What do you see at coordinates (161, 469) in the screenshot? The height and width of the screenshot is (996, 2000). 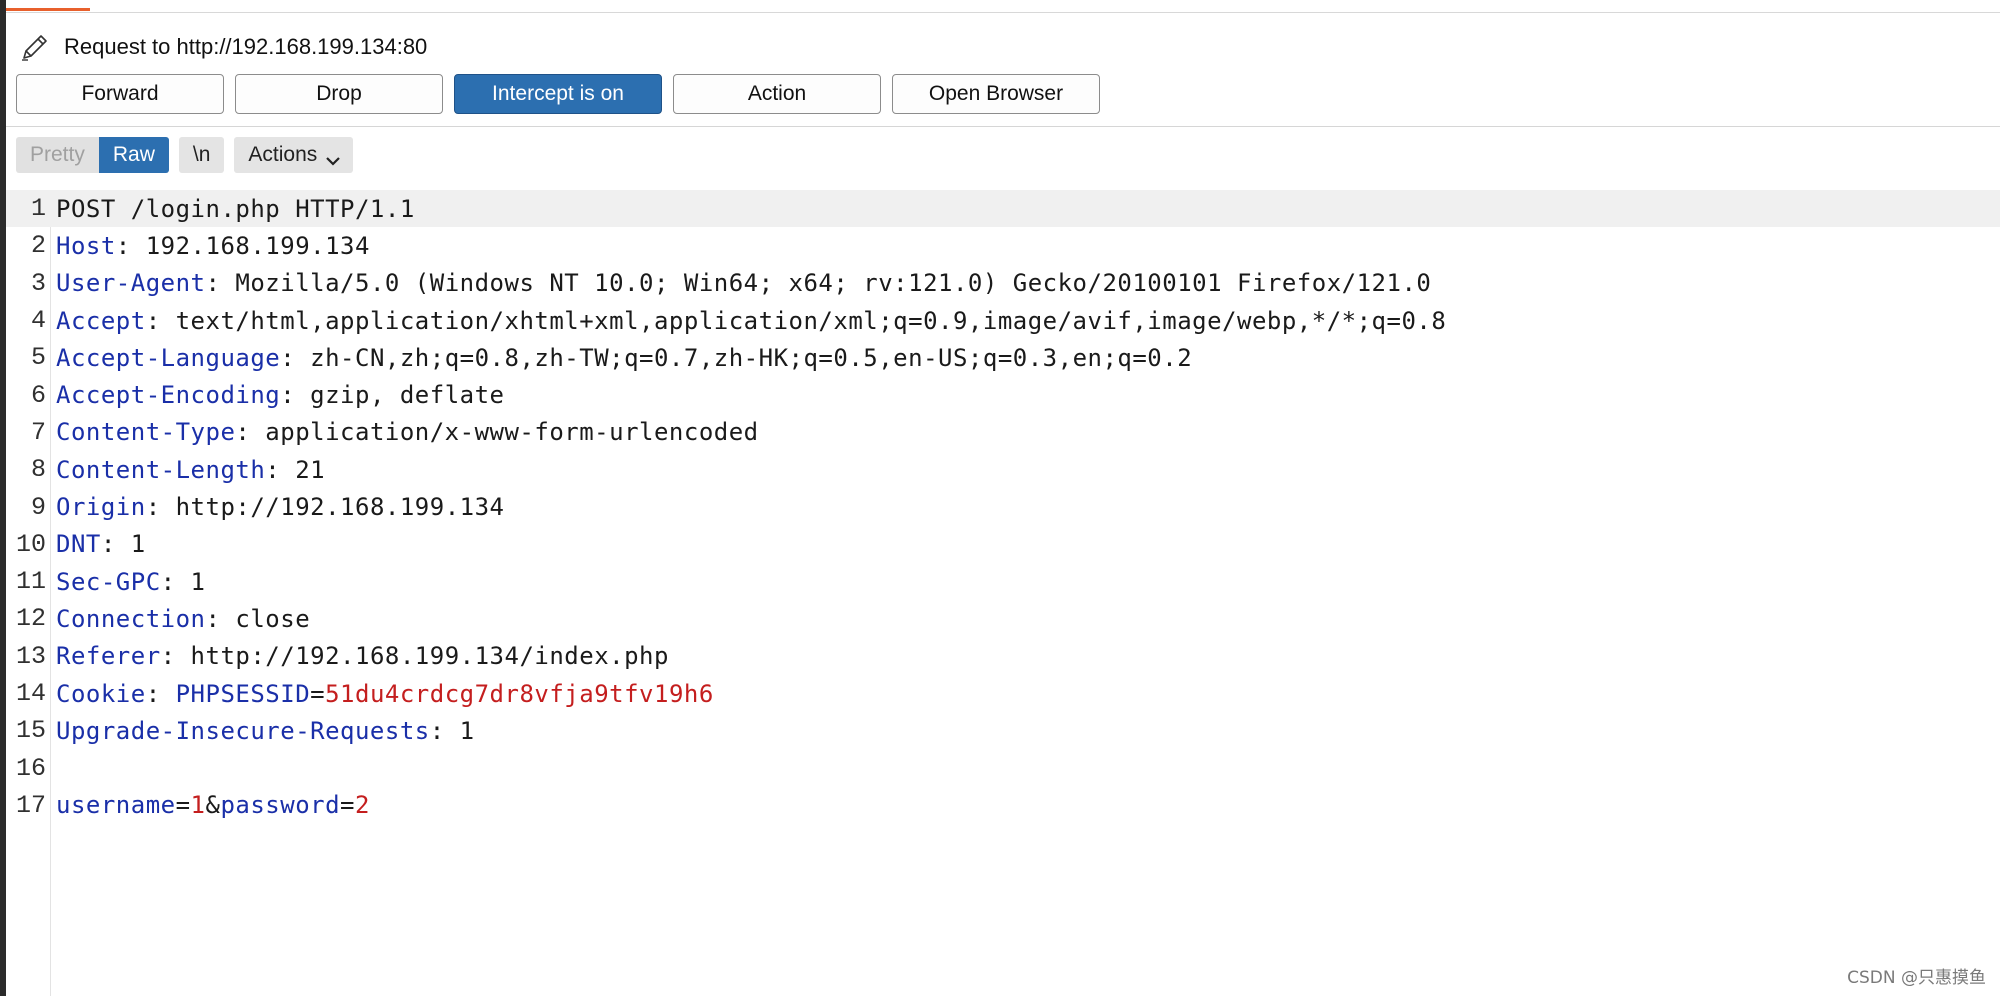 I see `header-name: Content-Length` at bounding box center [161, 469].